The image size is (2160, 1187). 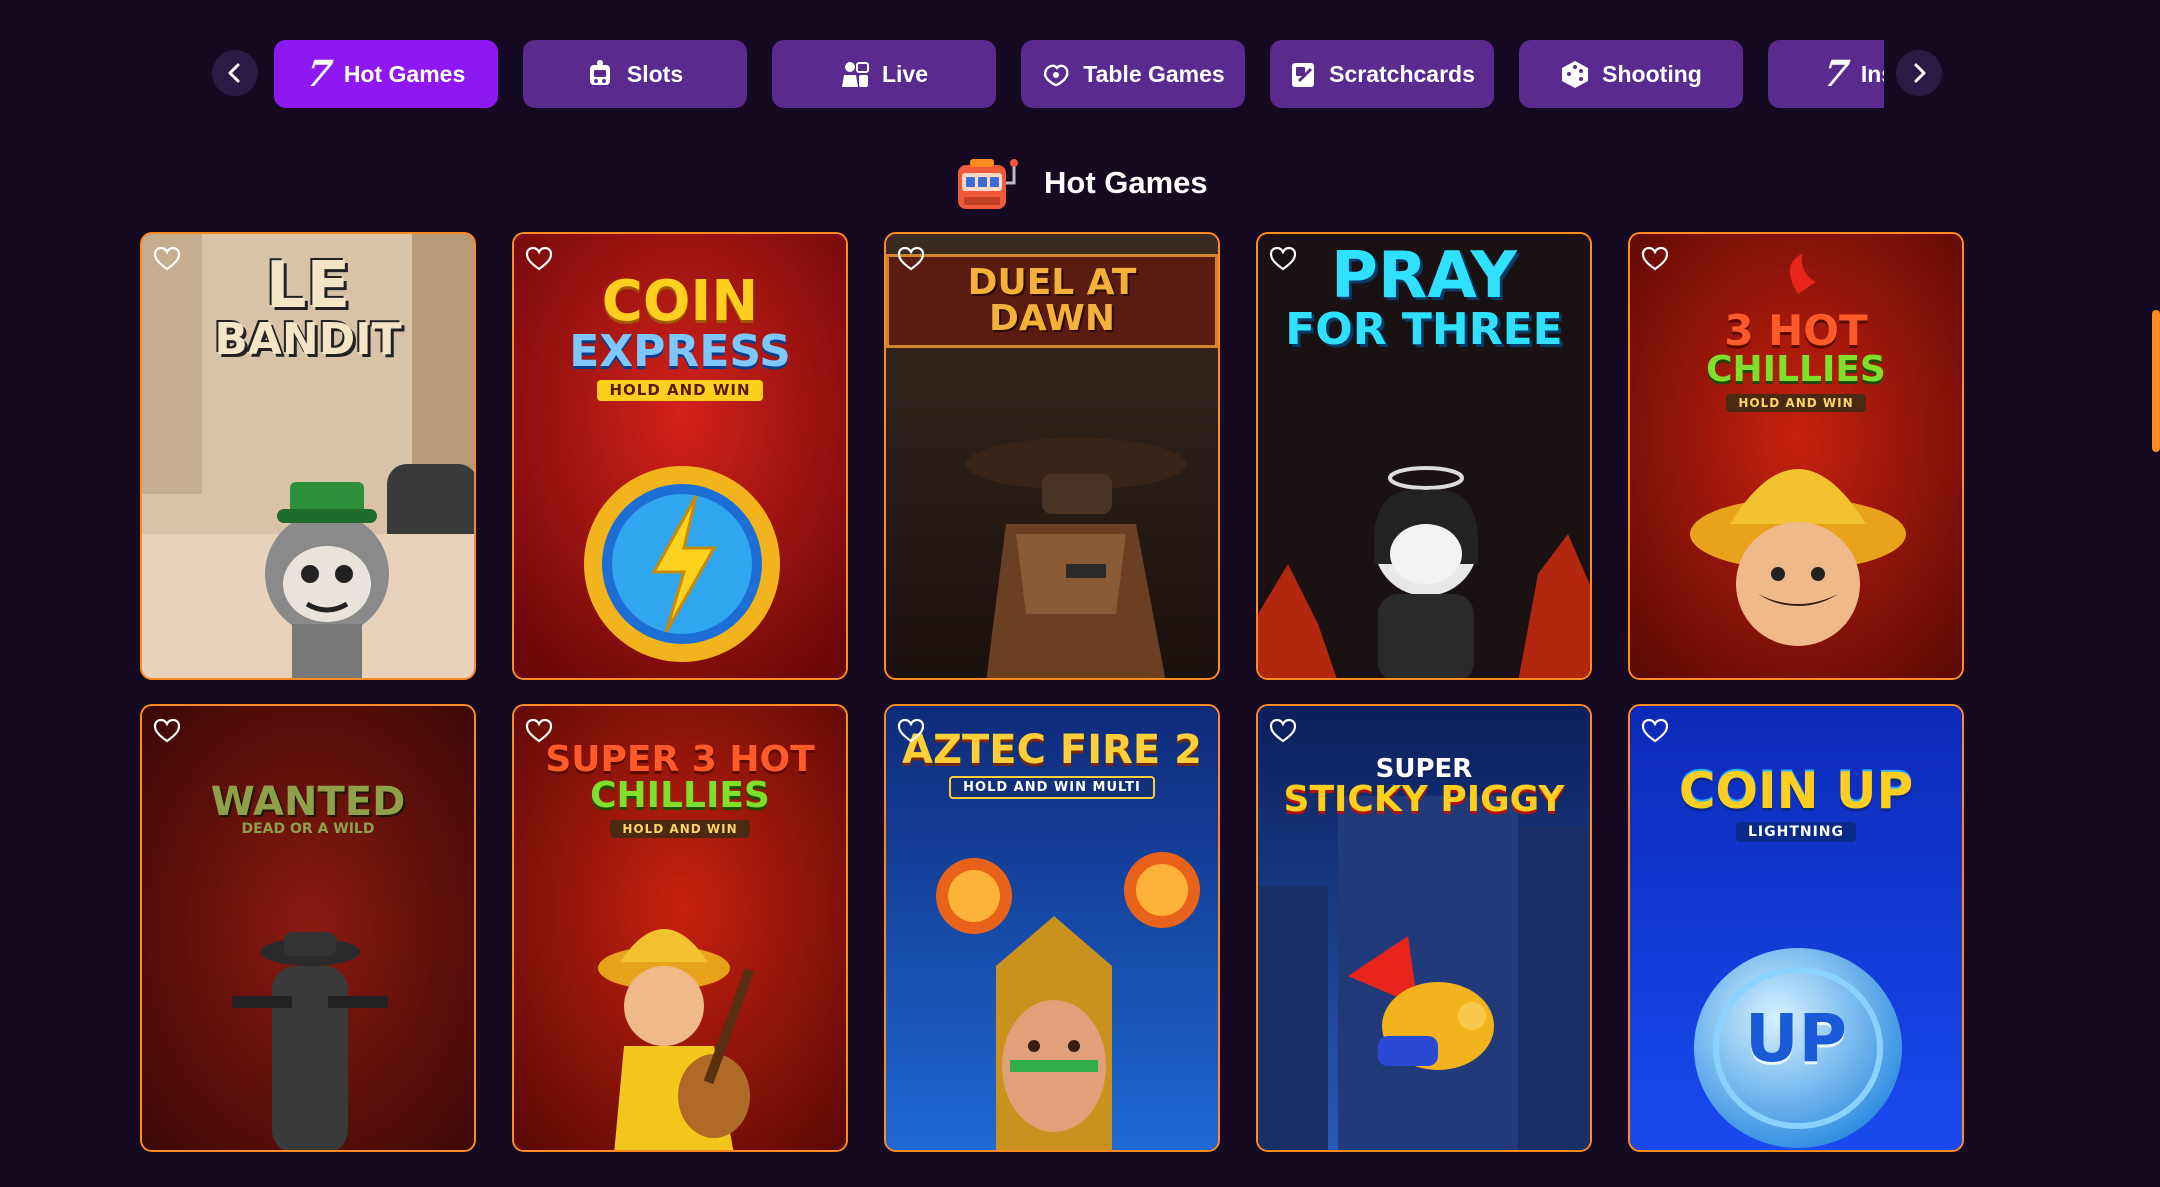 I want to click on tab-hot-games: 7 Hot Games, so click(x=386, y=74).